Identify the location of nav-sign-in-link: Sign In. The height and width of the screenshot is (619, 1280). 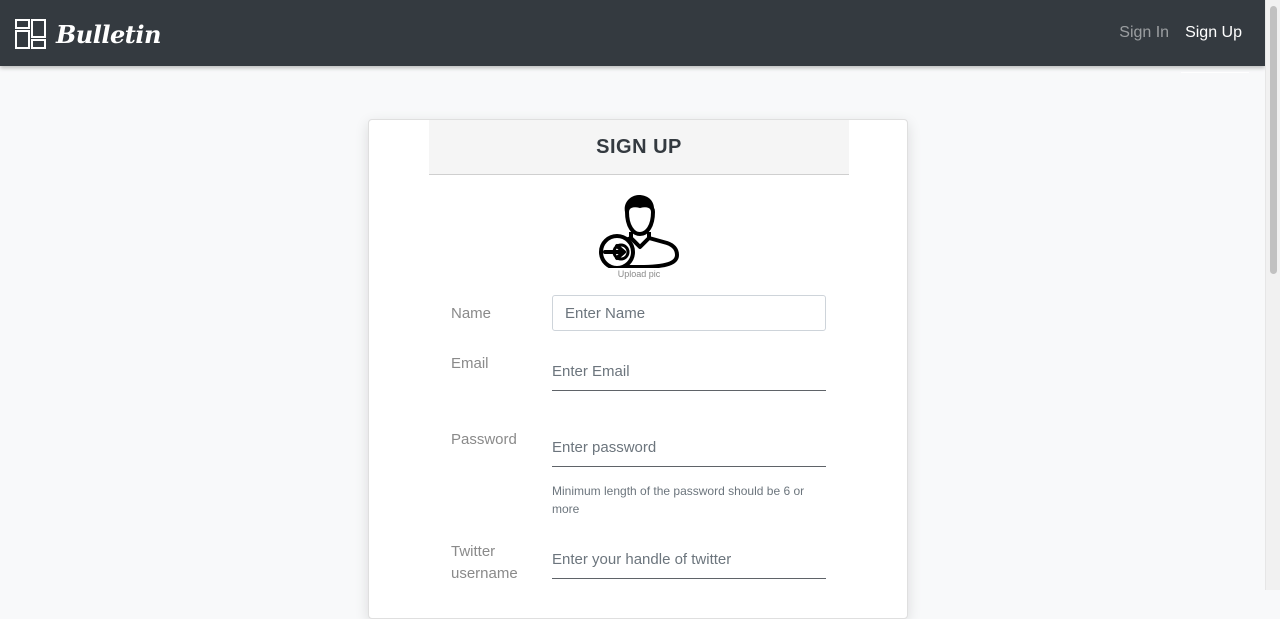
(1144, 33).